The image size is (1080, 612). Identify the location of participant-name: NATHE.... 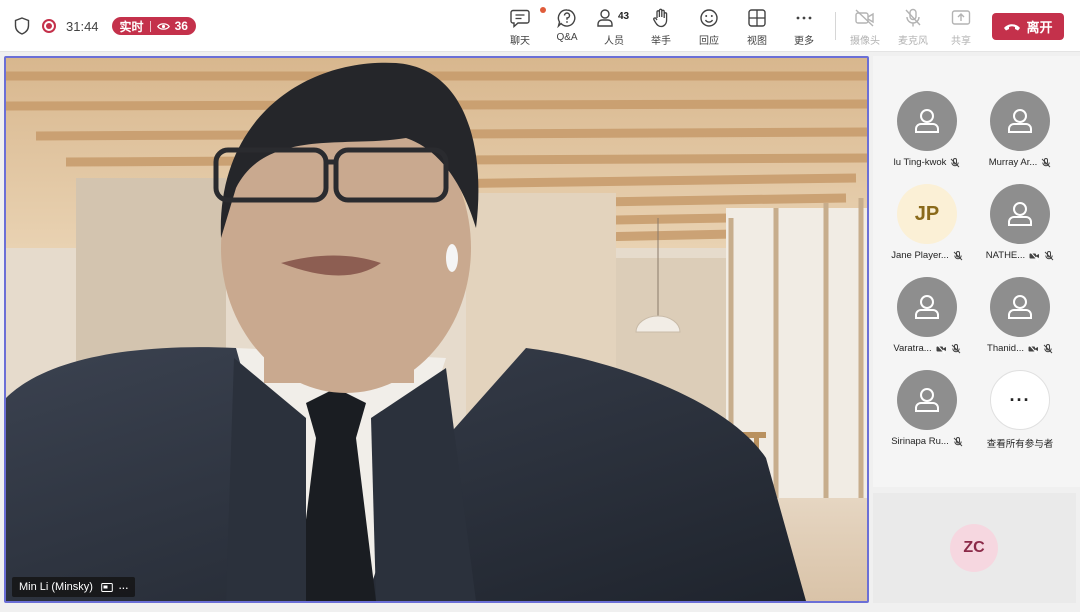
(1005, 255).